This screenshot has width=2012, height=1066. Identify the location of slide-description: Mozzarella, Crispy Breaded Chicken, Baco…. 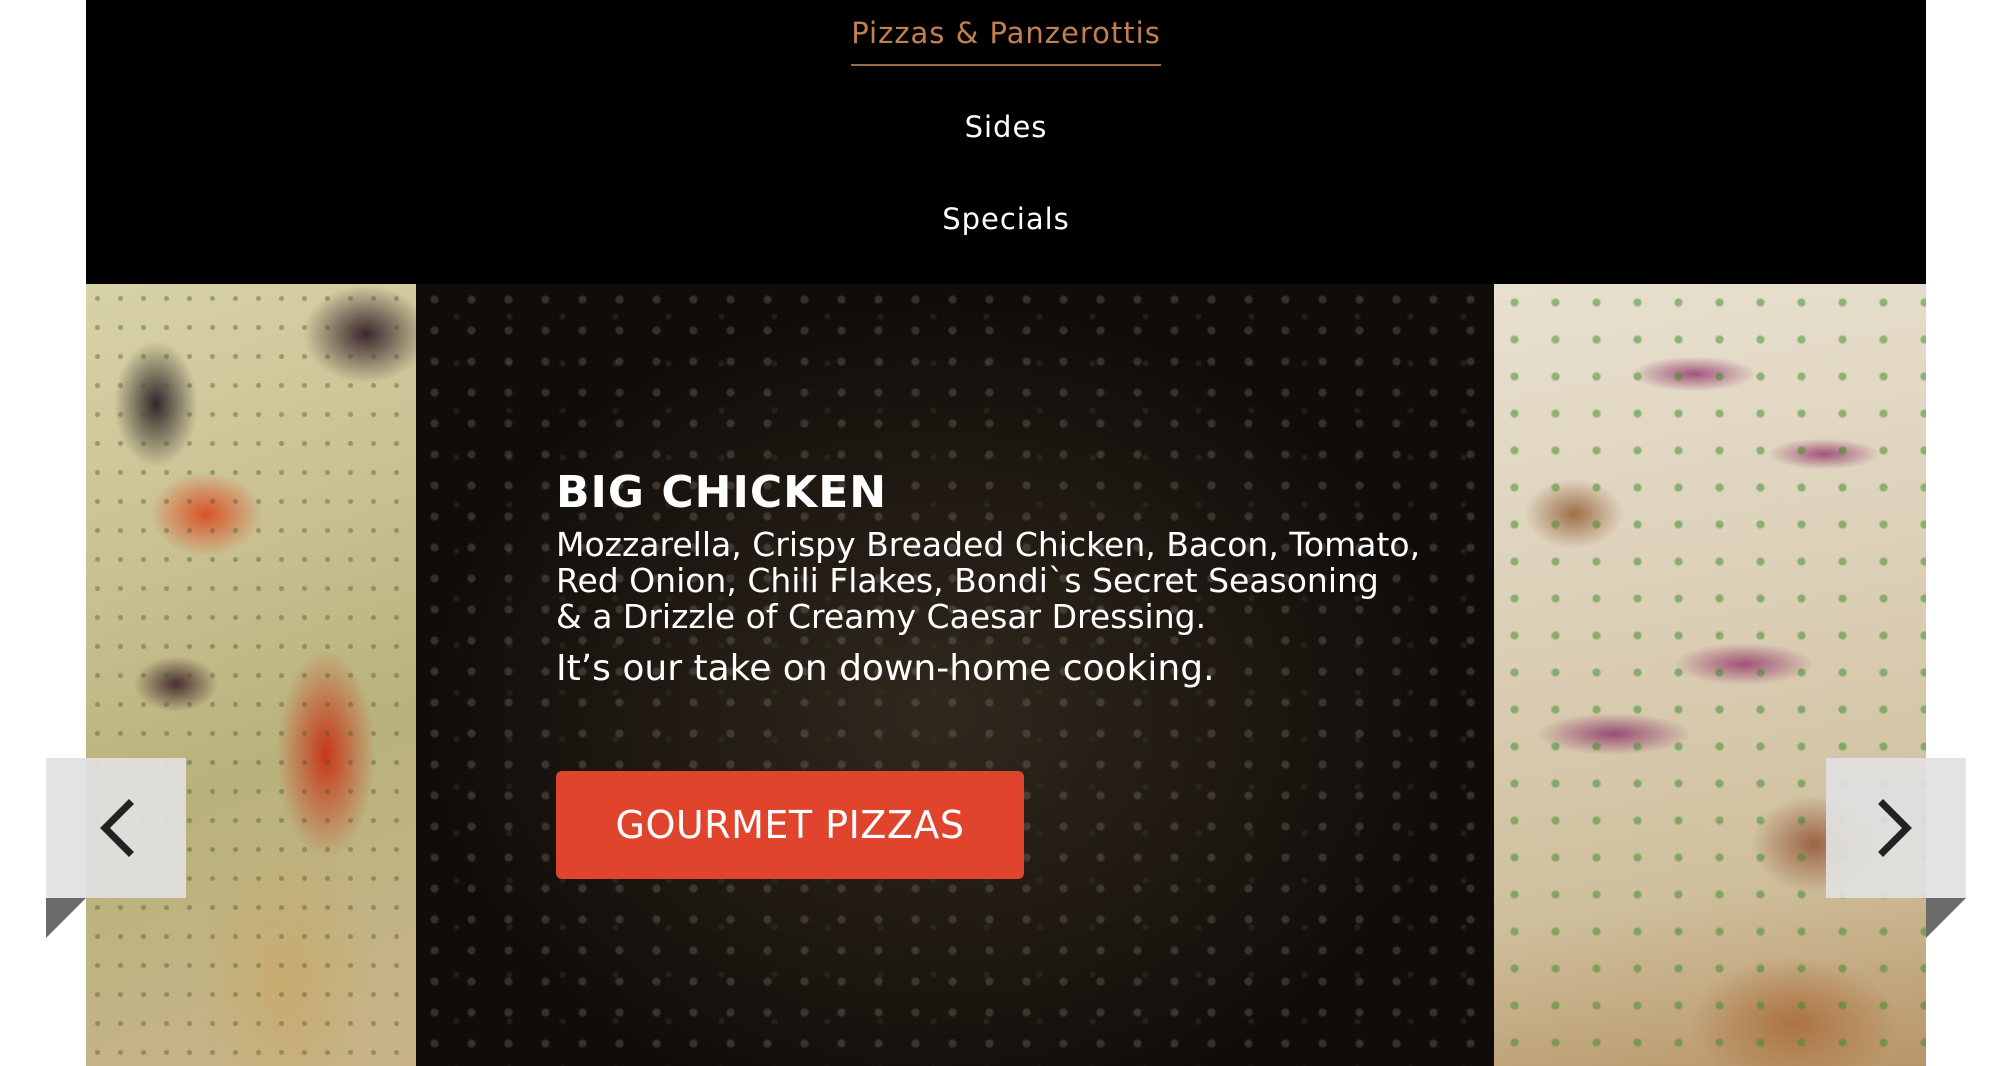
(988, 581).